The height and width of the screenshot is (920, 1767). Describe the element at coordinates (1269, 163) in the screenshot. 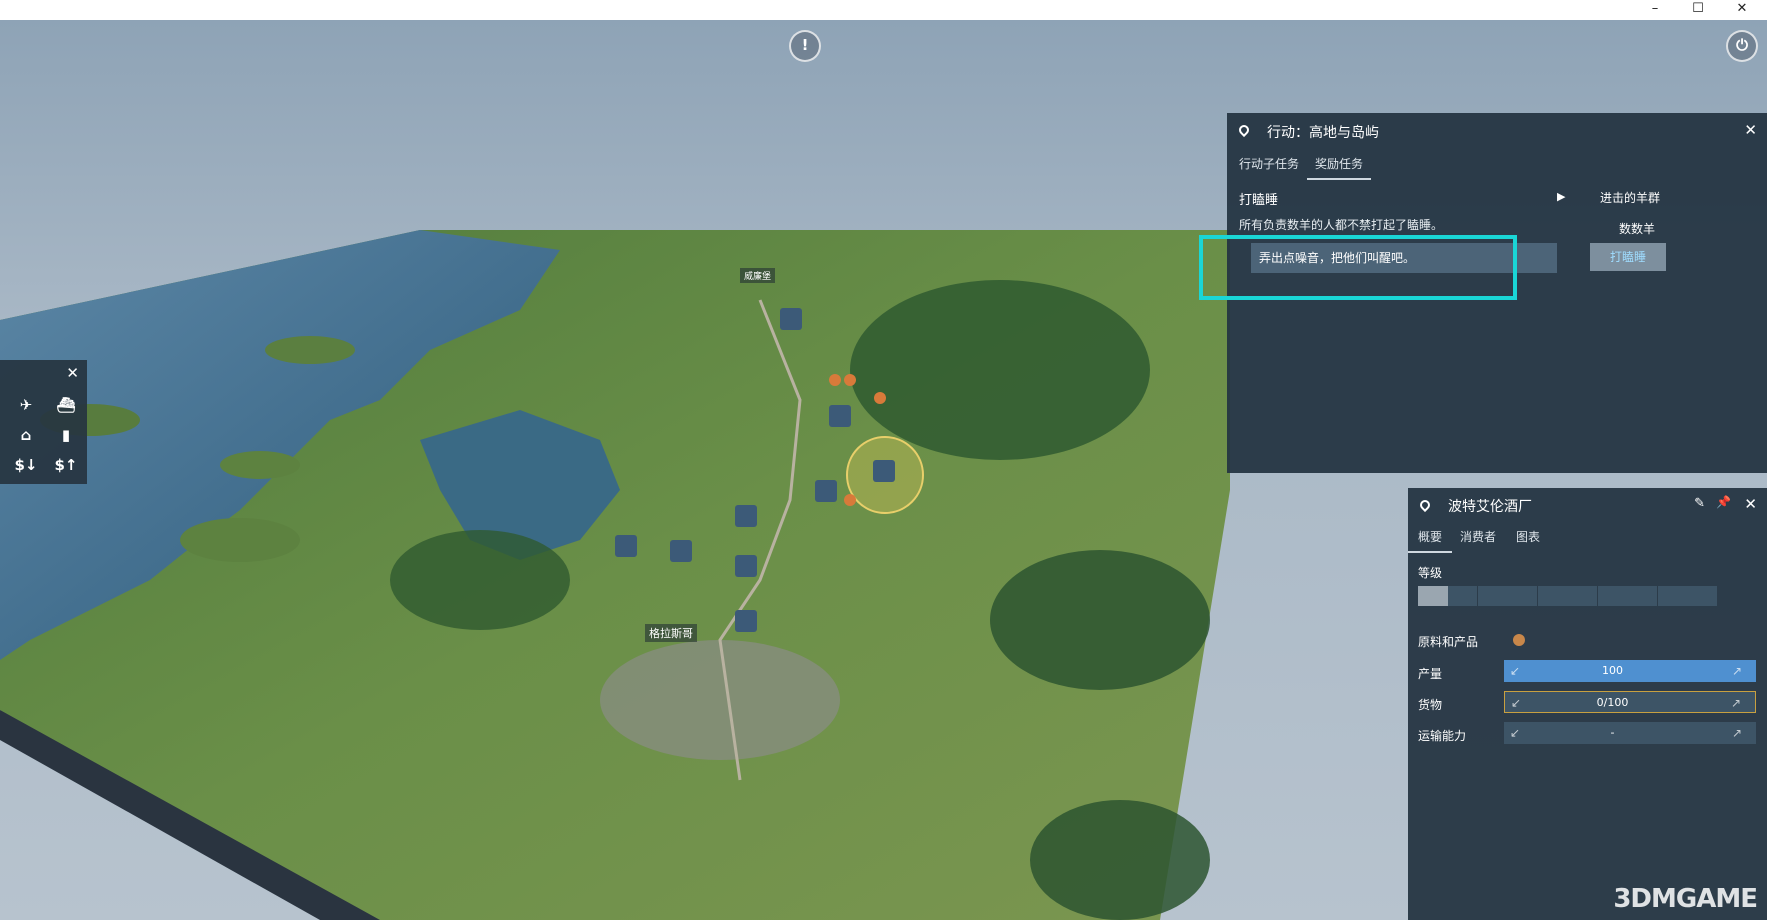

I see `tab-subtasks: 行动子任务` at that location.